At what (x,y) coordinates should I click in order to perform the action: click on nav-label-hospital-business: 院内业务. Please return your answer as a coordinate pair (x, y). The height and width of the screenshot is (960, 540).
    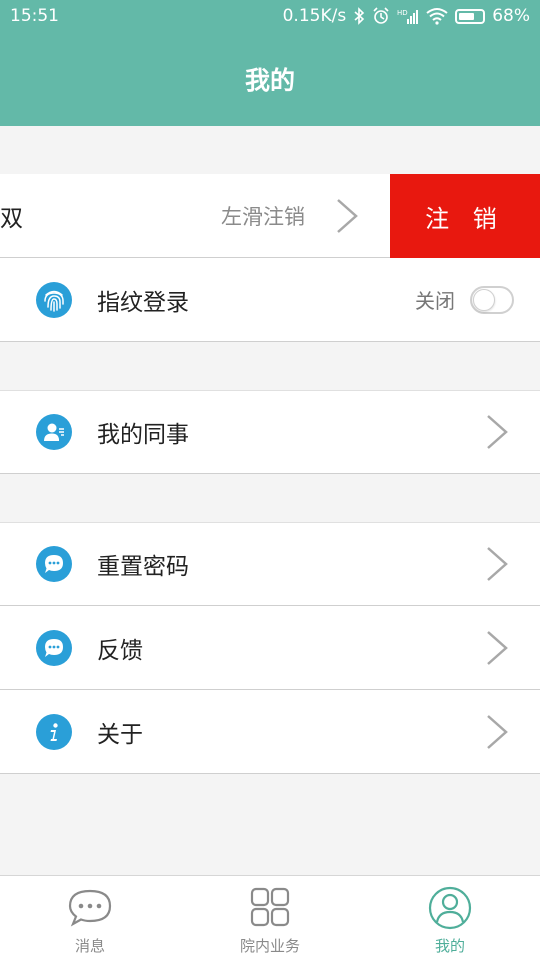
    Looking at the image, I should click on (269, 946).